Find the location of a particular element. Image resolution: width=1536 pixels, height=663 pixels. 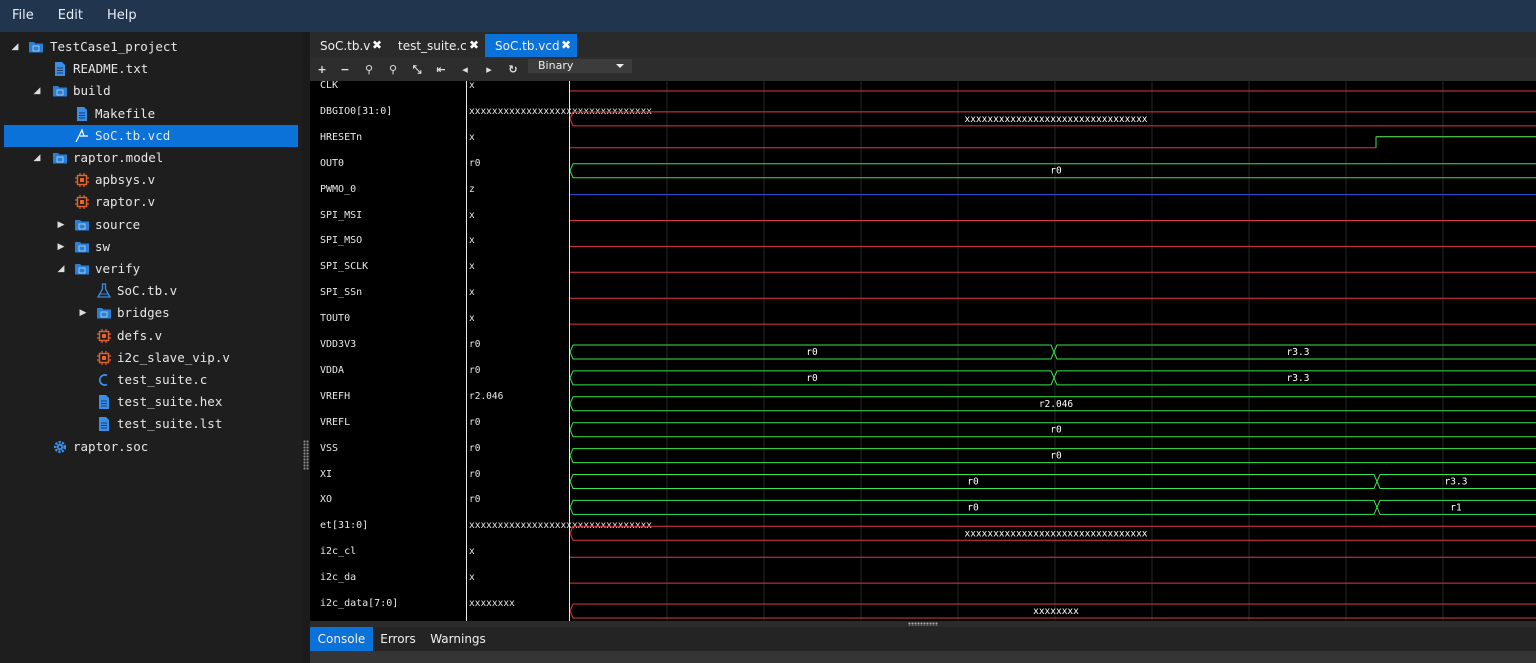

zoom-fit-icon: ⚲ is located at coordinates (369, 70).